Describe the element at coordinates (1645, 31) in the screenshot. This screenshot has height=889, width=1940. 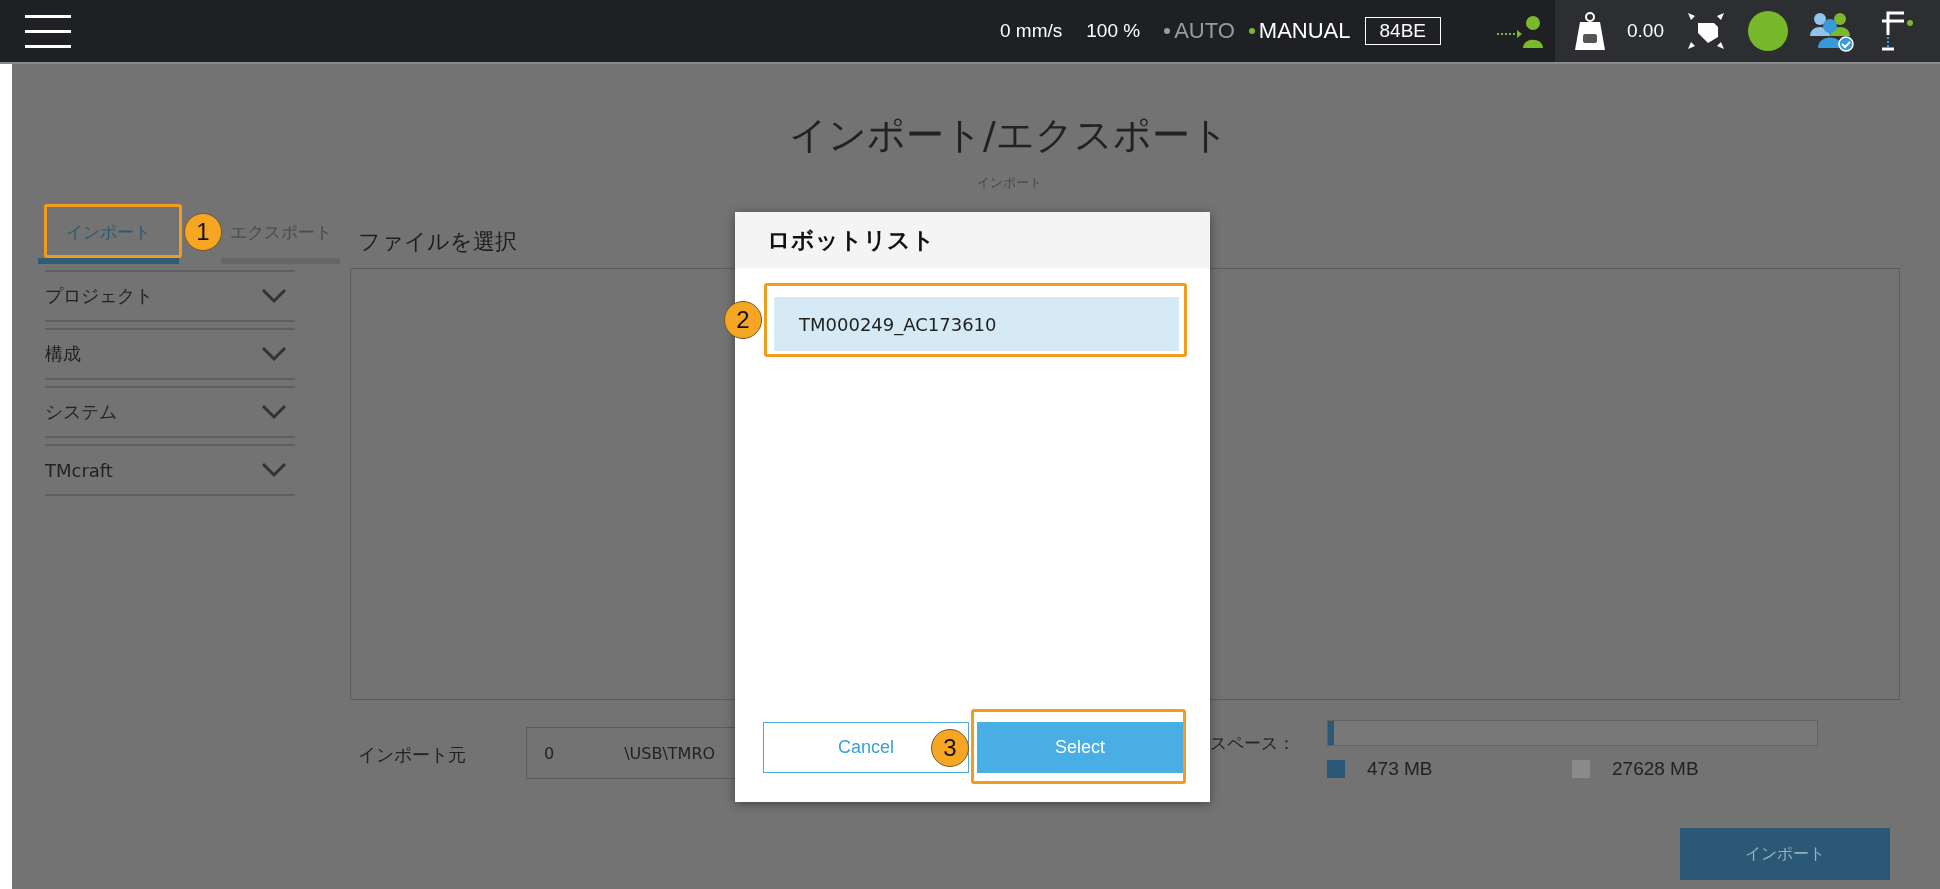
I see `payload-readout: 0.00` at that location.